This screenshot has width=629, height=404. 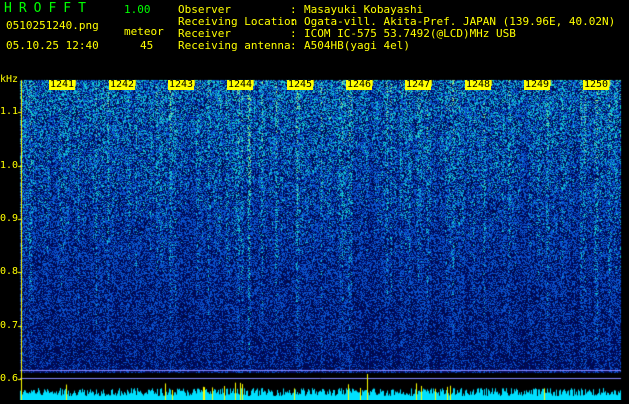 What do you see at coordinates (537, 84) in the screenshot?
I see `x-tick-label: 1249` at bounding box center [537, 84].